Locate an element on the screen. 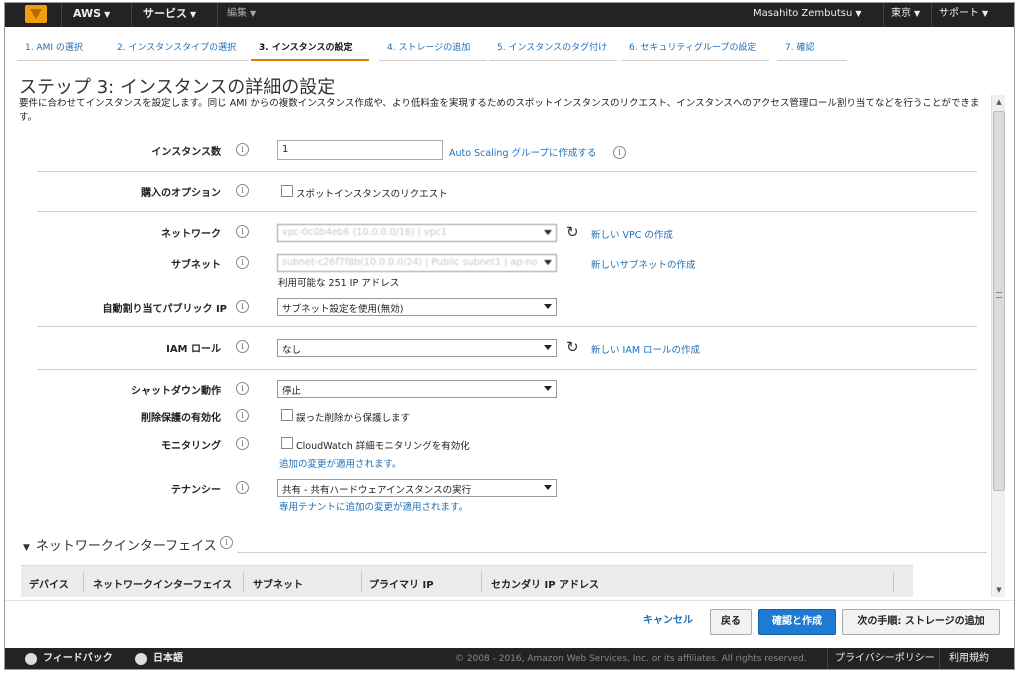 This screenshot has height=679, width=1023. create-vpc-link: 新しい VPC の作成 is located at coordinates (632, 234).